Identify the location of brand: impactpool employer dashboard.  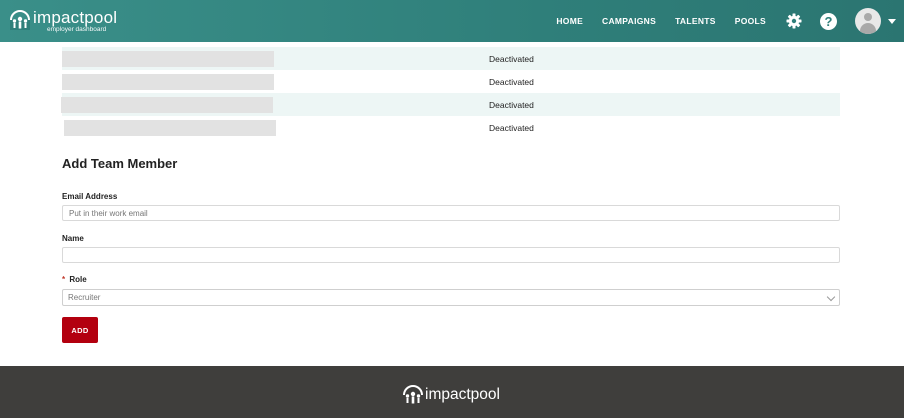
(63, 21).